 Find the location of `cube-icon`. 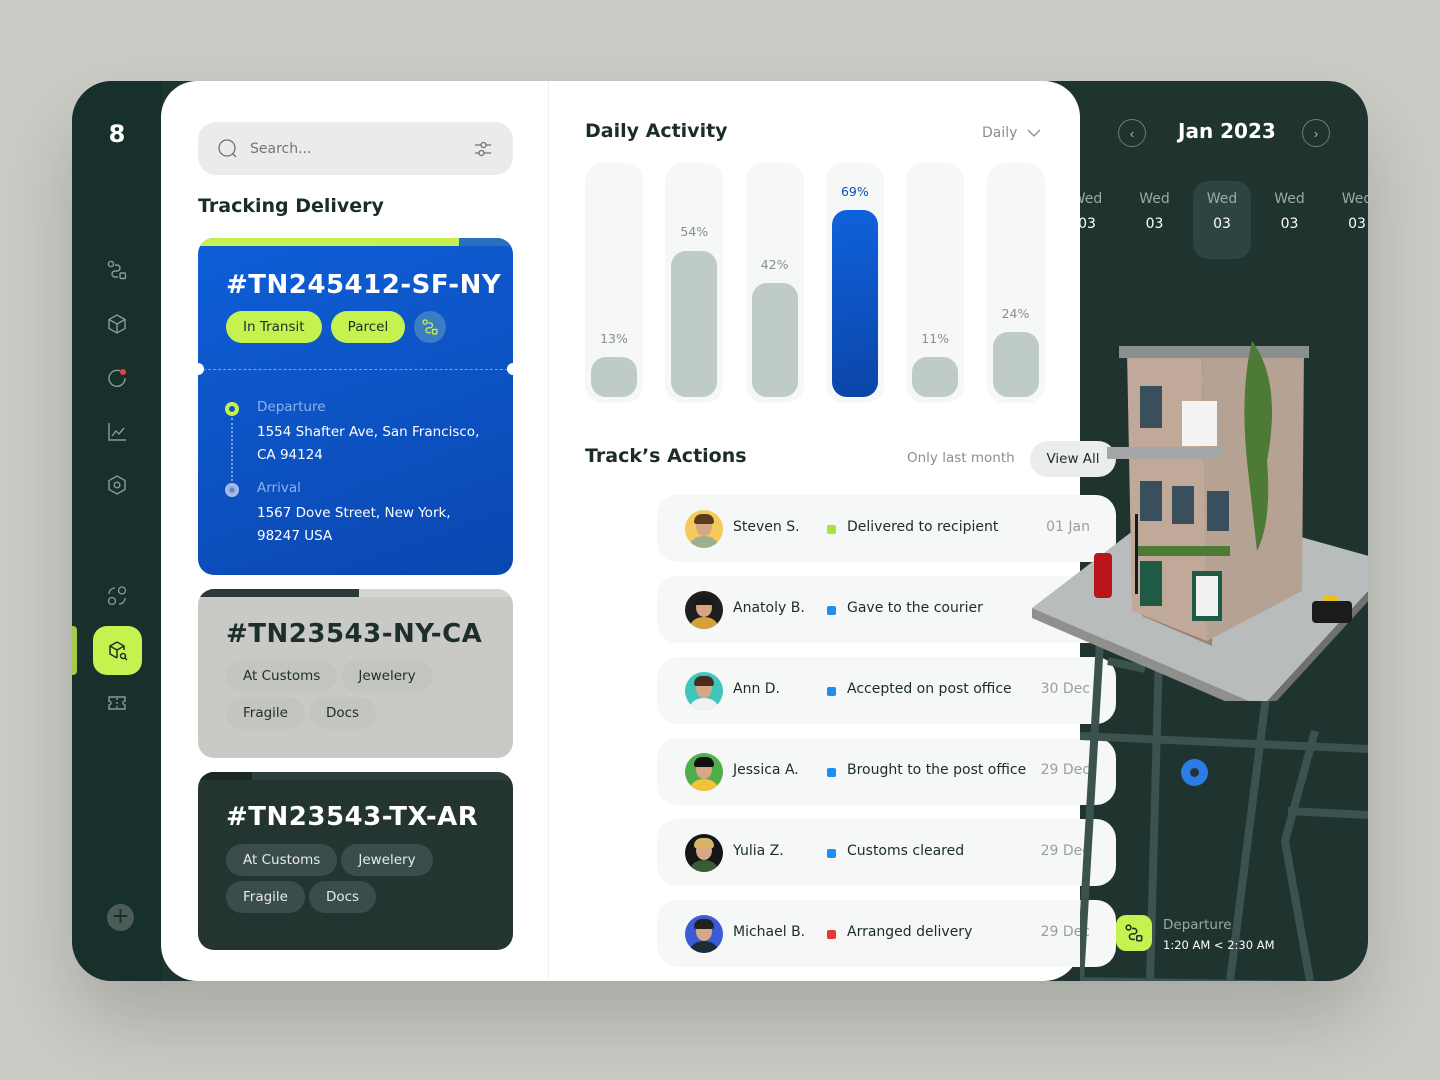

cube-icon is located at coordinates (117, 324).